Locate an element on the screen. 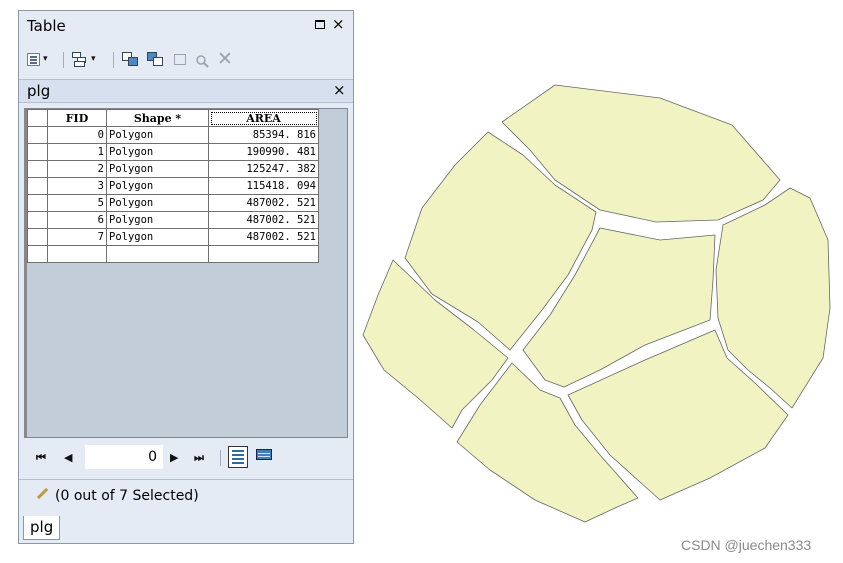 This screenshot has height=563, width=843. table-row: 0 Polygon 85394. 816 is located at coordinates (173, 135).